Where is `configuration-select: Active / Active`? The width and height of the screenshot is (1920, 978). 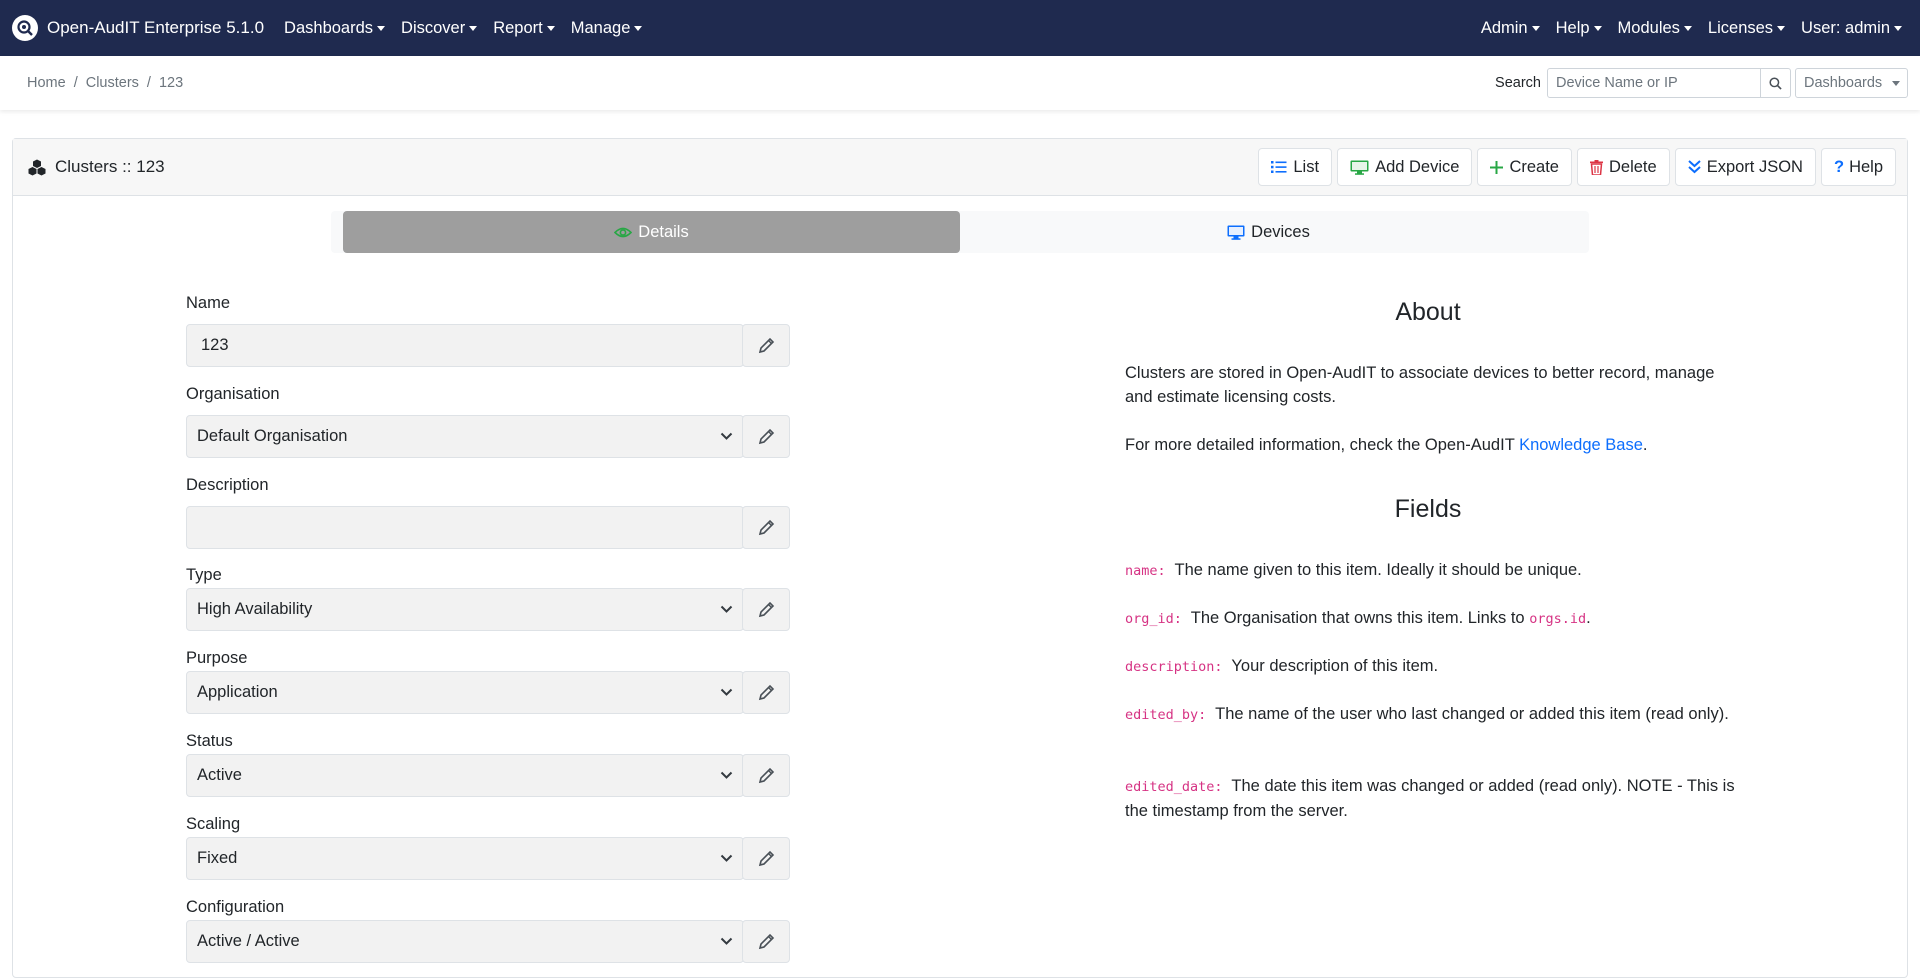
configuration-select: Active / Active is located at coordinates (465, 941).